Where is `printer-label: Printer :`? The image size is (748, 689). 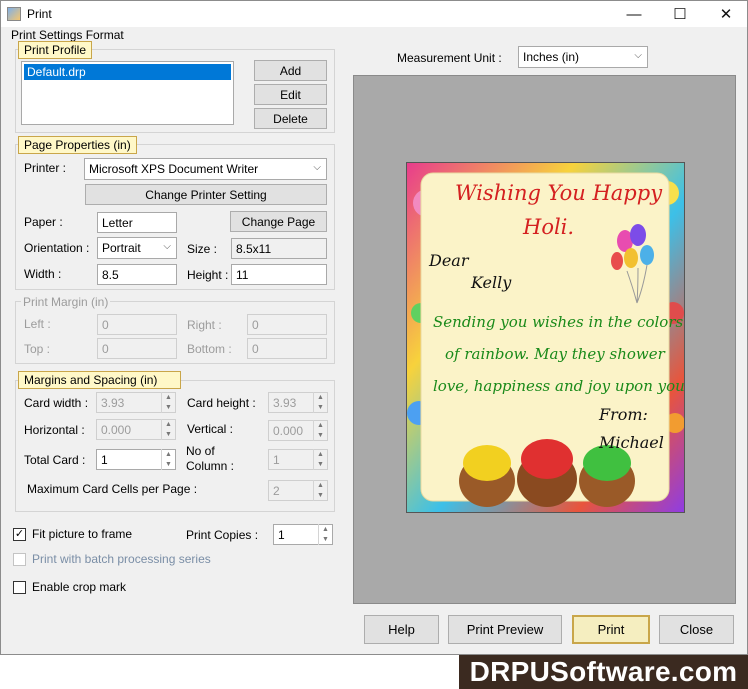 printer-label: Printer : is located at coordinates (45, 168).